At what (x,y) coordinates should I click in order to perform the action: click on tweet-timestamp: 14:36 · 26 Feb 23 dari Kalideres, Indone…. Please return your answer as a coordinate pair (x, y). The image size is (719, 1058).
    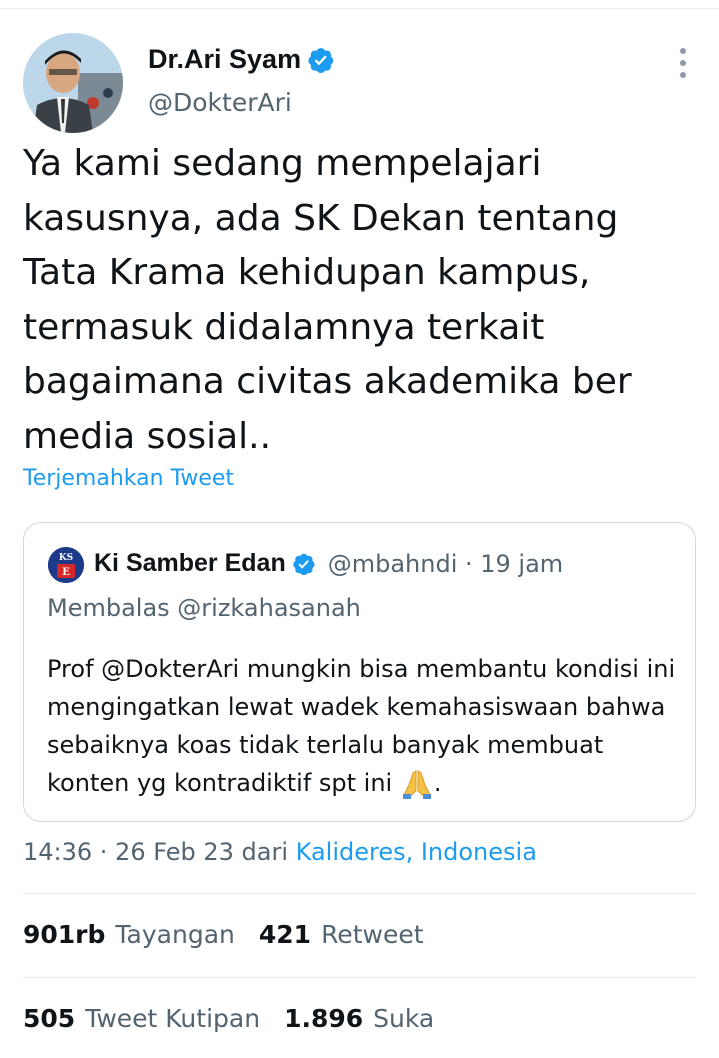
    Looking at the image, I should click on (280, 852).